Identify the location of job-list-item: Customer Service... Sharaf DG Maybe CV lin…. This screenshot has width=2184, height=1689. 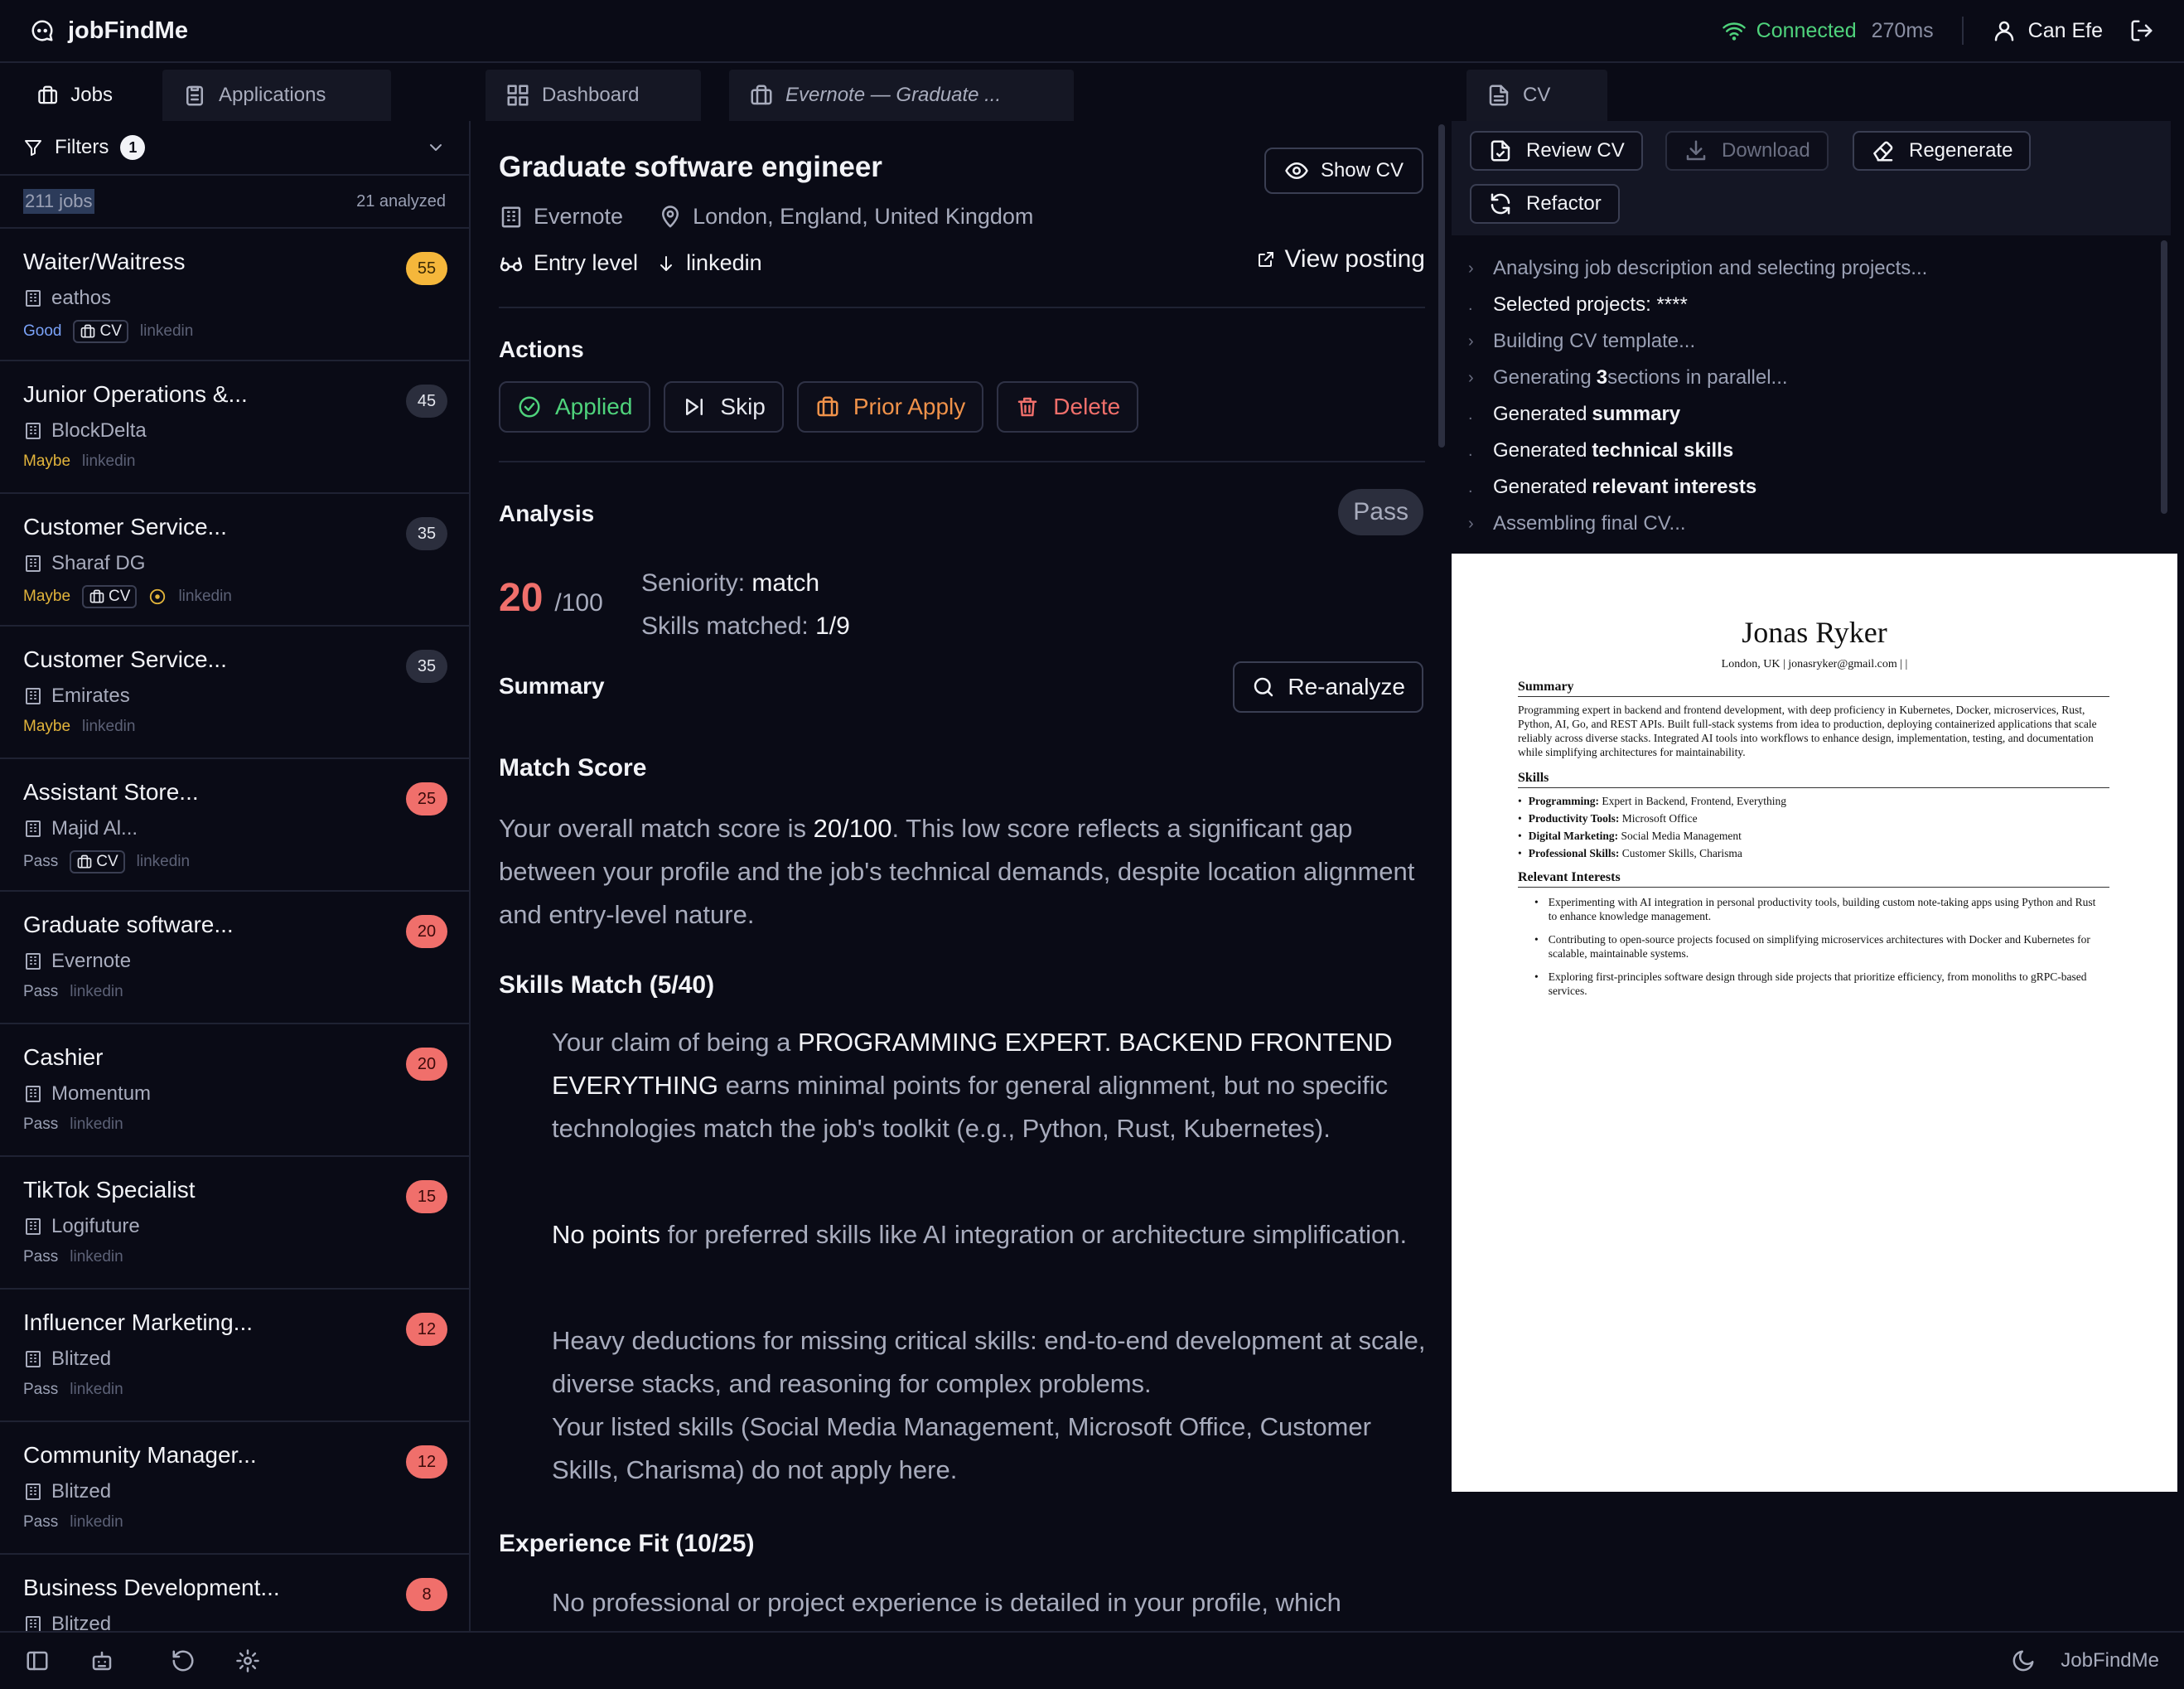
(234, 560).